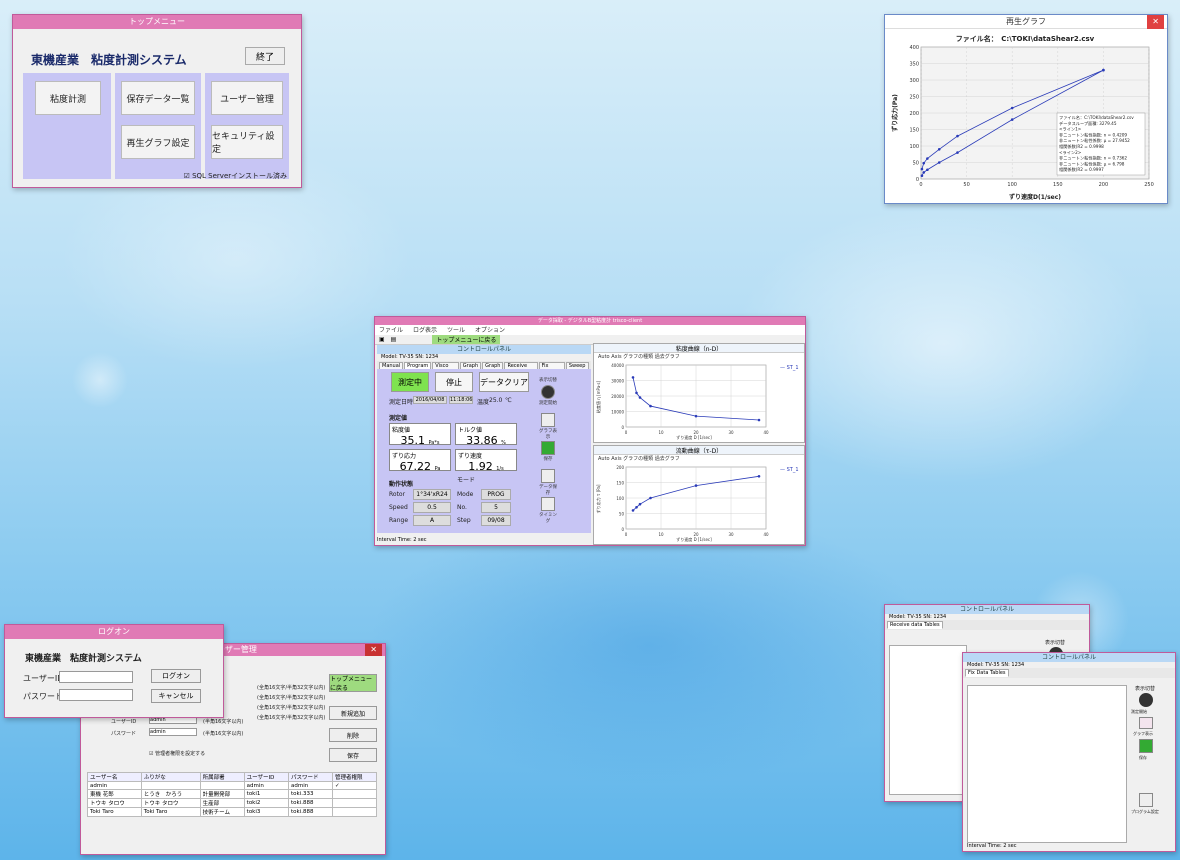 The image size is (1180, 860). Describe the element at coordinates (158, 142) in the screenshot. I see `replay-graph-settings-button: 再生グラフ設定` at that location.